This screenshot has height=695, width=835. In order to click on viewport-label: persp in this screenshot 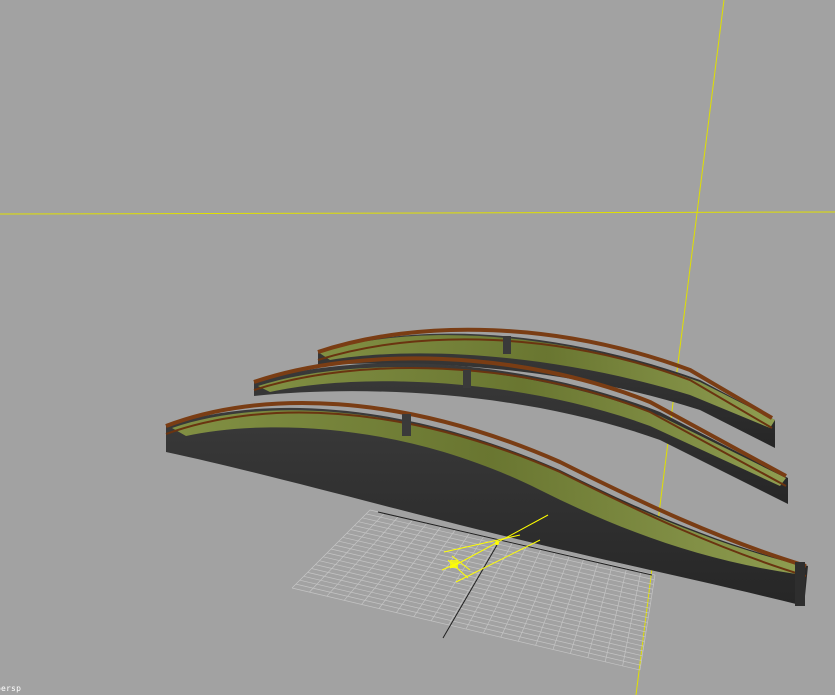, I will do `click(10, 688)`.